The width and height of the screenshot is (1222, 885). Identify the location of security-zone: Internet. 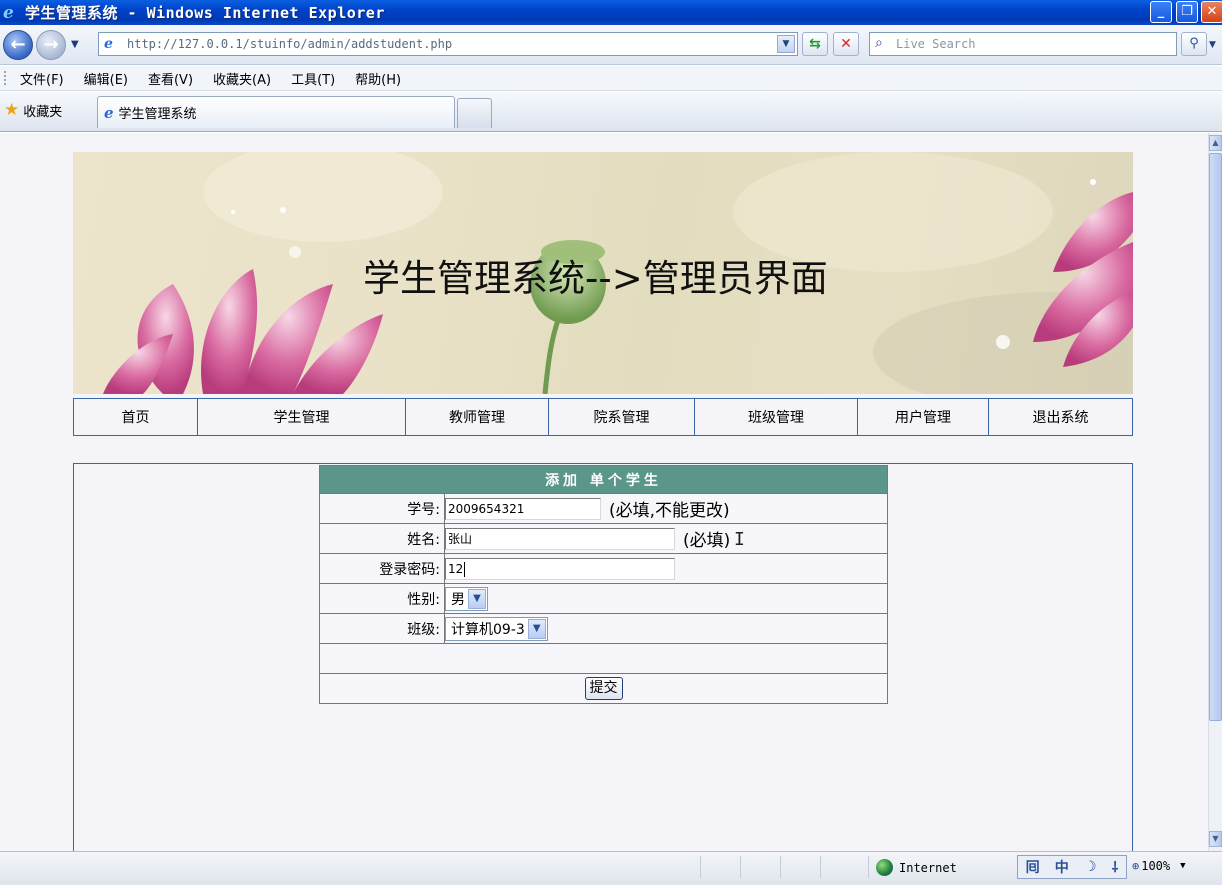
(916, 867).